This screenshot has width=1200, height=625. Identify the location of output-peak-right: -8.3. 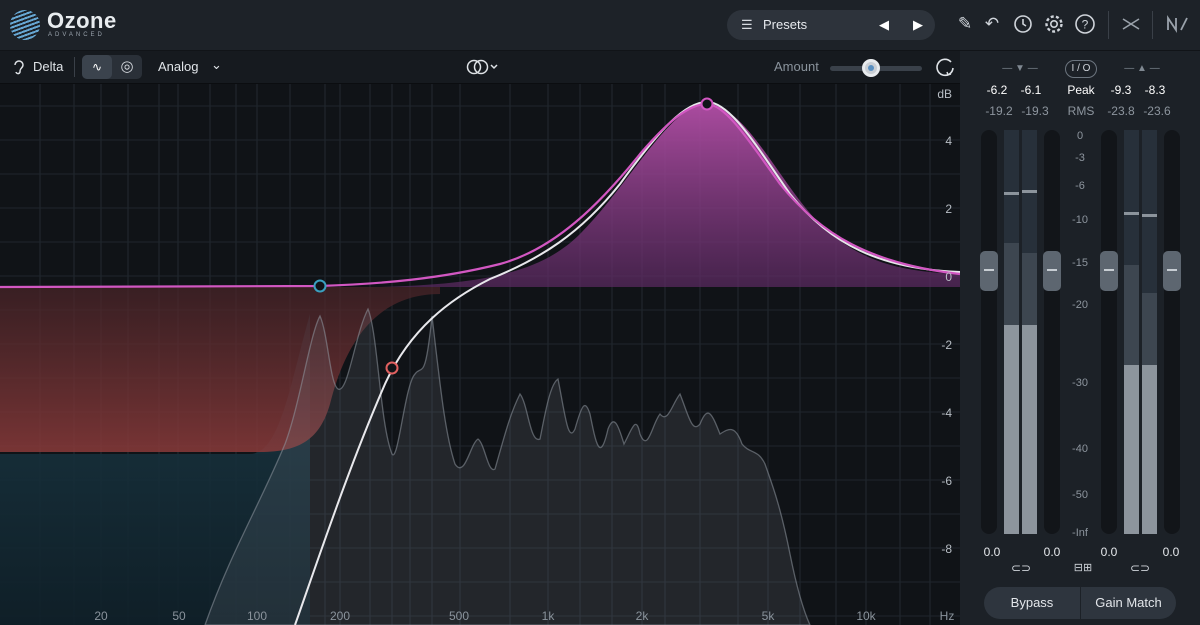
(1155, 90).